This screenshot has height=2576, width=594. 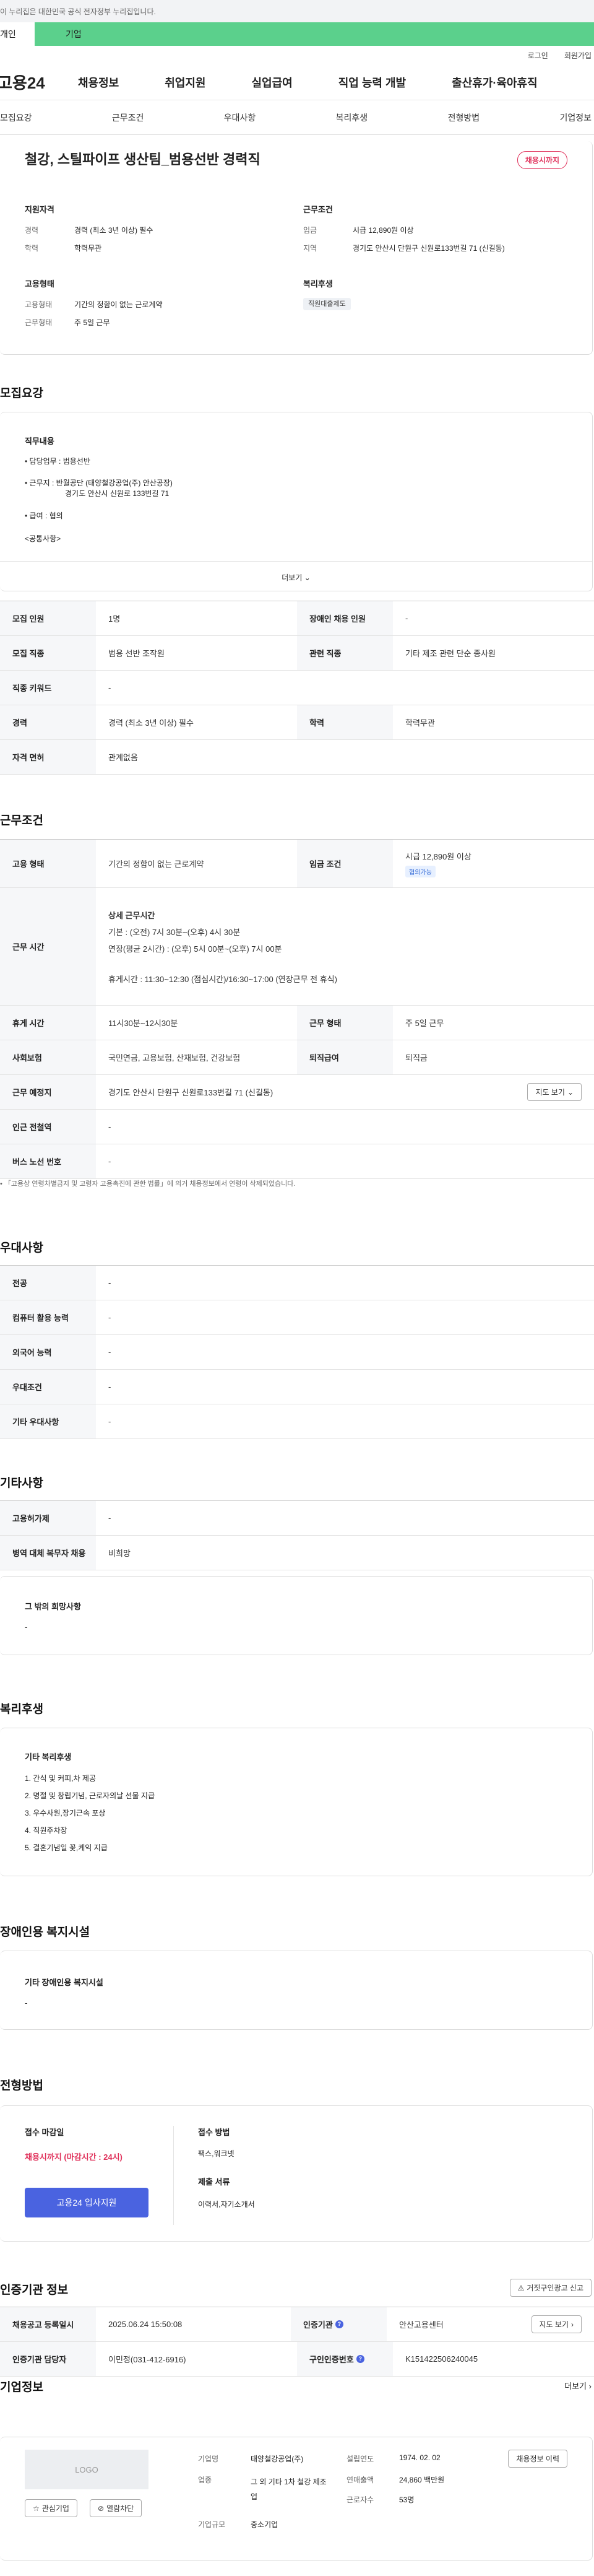 What do you see at coordinates (429, 248) in the screenshot?
I see `summary-value: 경기도 안산시 단원구 신원로133번길 71 (신길동)` at bounding box center [429, 248].